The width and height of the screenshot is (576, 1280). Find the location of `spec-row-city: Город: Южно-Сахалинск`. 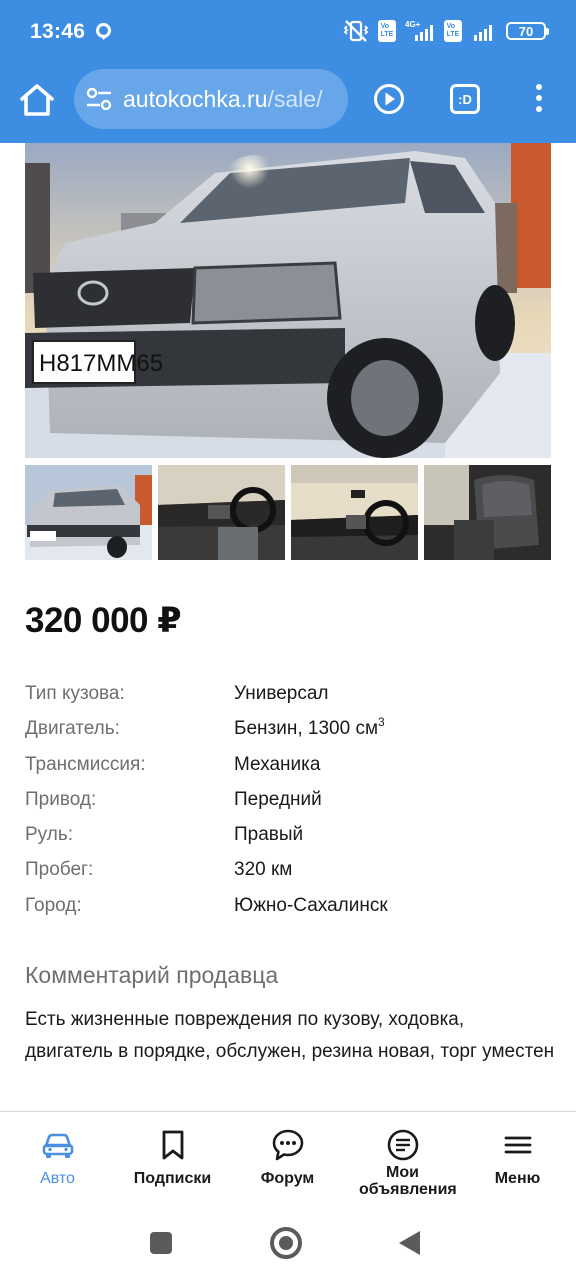

spec-row-city: Город: Южно-Сахалинск is located at coordinates (288, 912).